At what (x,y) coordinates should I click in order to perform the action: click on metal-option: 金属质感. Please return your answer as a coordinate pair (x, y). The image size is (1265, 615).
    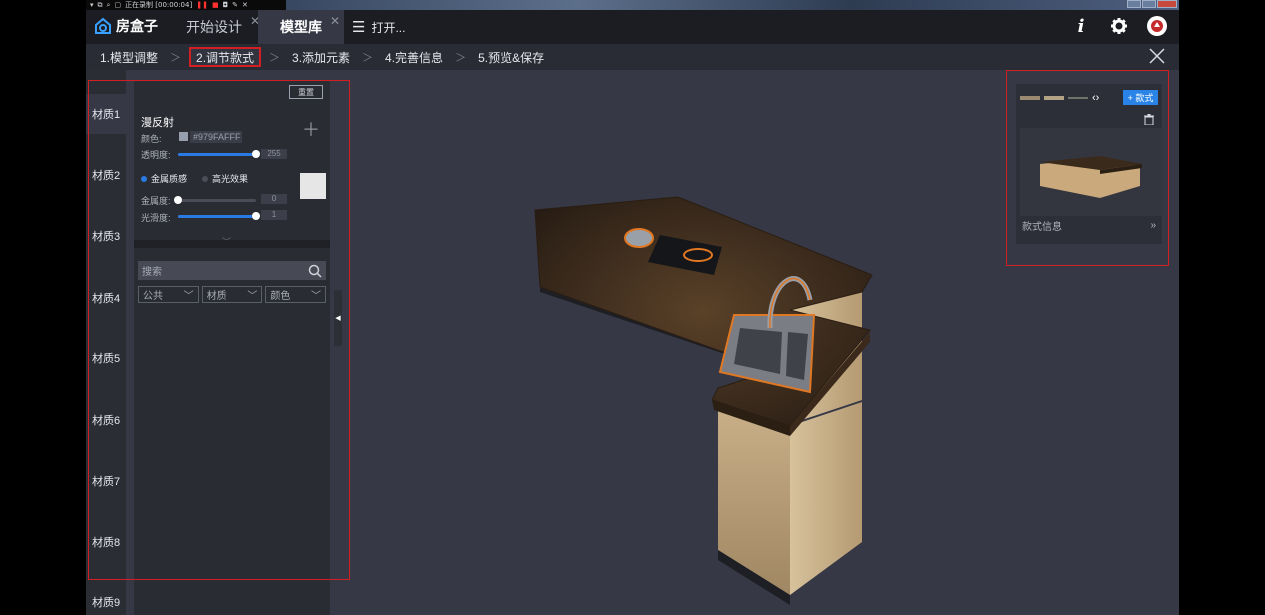
    Looking at the image, I should click on (164, 178).